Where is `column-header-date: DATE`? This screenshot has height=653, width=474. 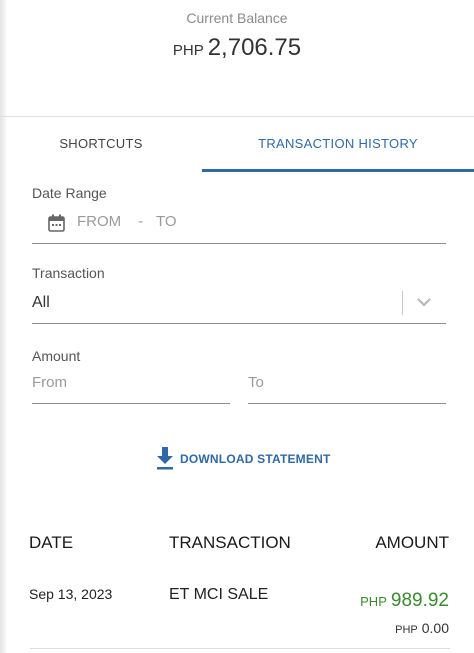
column-header-date: DATE is located at coordinates (51, 542).